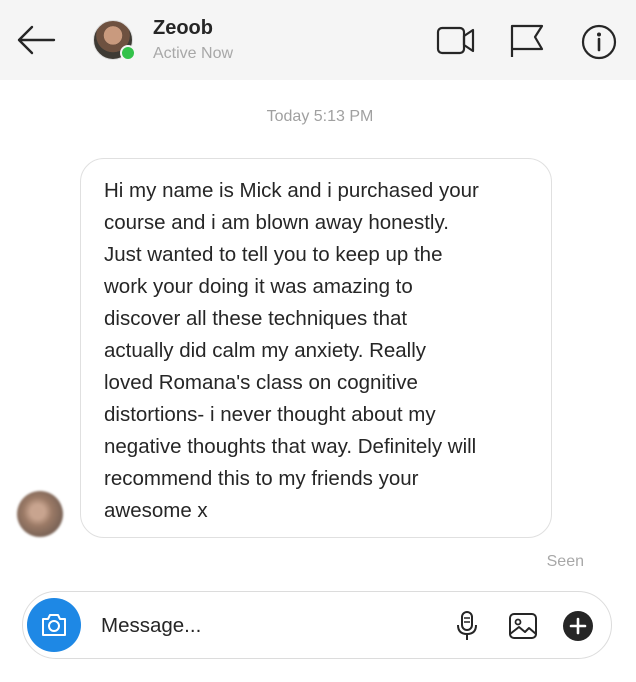  What do you see at coordinates (318, 40) in the screenshot?
I see `chat-header: Zeoob Active Now` at bounding box center [318, 40].